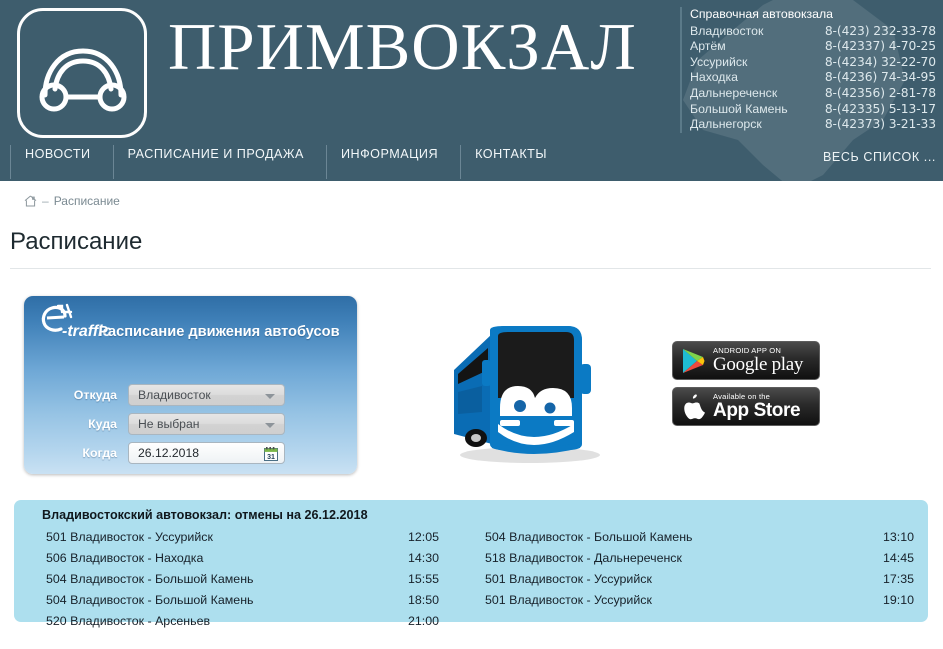 This screenshot has width=943, height=649. I want to click on logo-frame, so click(82, 73).